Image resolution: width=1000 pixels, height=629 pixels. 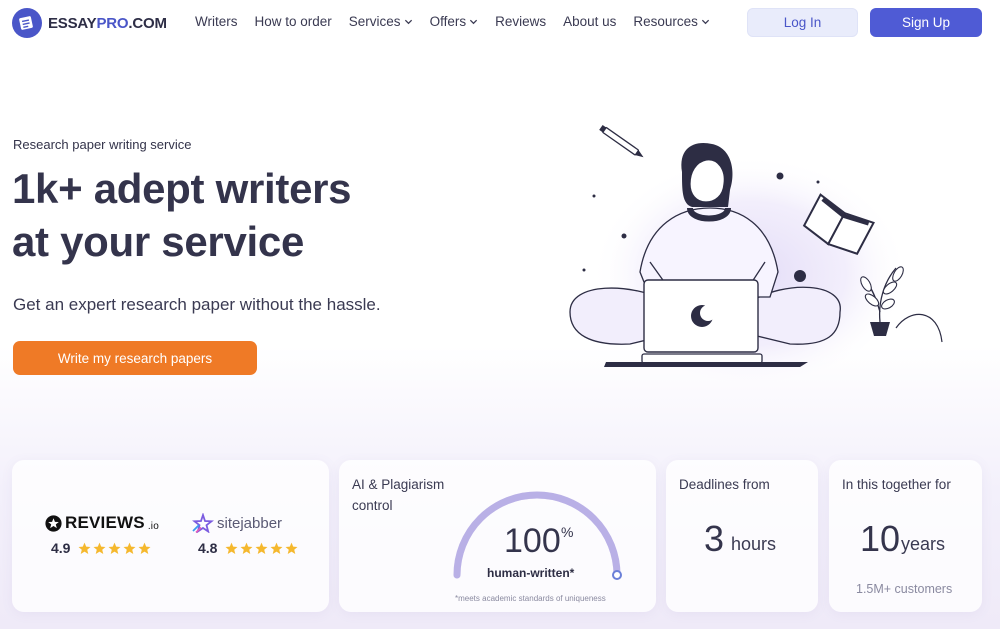 What do you see at coordinates (923, 544) in the screenshot?
I see `years-unit: years` at bounding box center [923, 544].